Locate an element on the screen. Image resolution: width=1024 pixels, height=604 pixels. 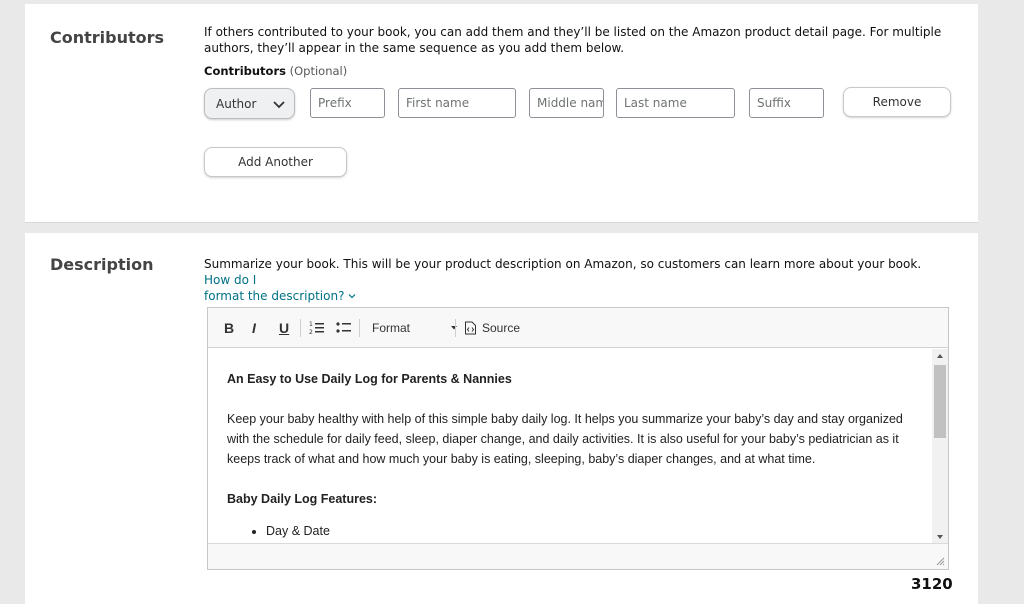
scroll-down-arrow-icon is located at coordinates (940, 537).